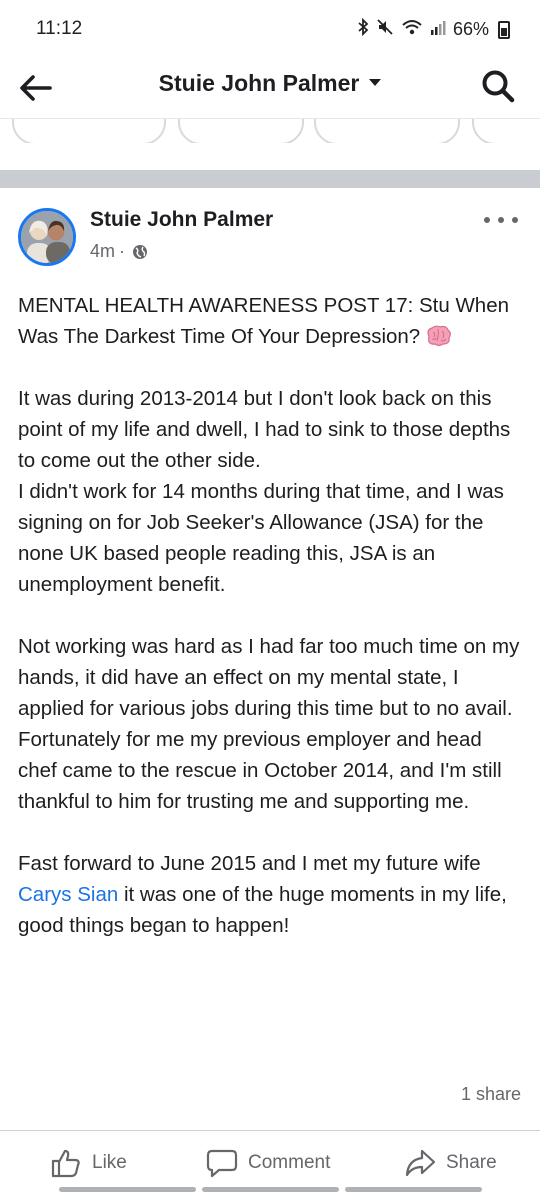 The width and height of the screenshot is (540, 1200). Describe the element at coordinates (109, 1162) in the screenshot. I see `like-label: Like` at that location.